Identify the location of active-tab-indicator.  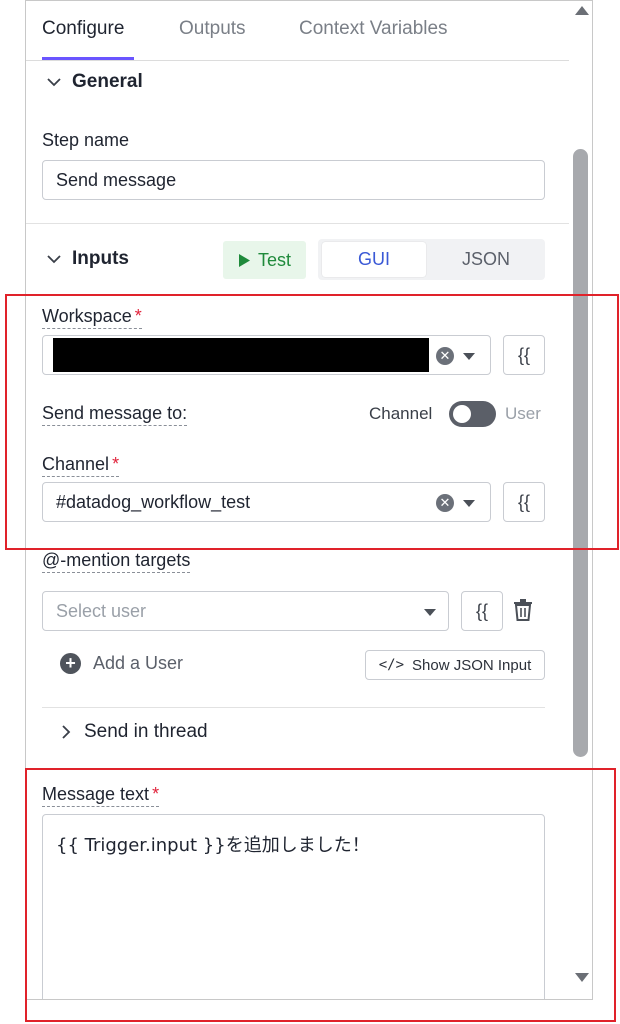
(88, 58).